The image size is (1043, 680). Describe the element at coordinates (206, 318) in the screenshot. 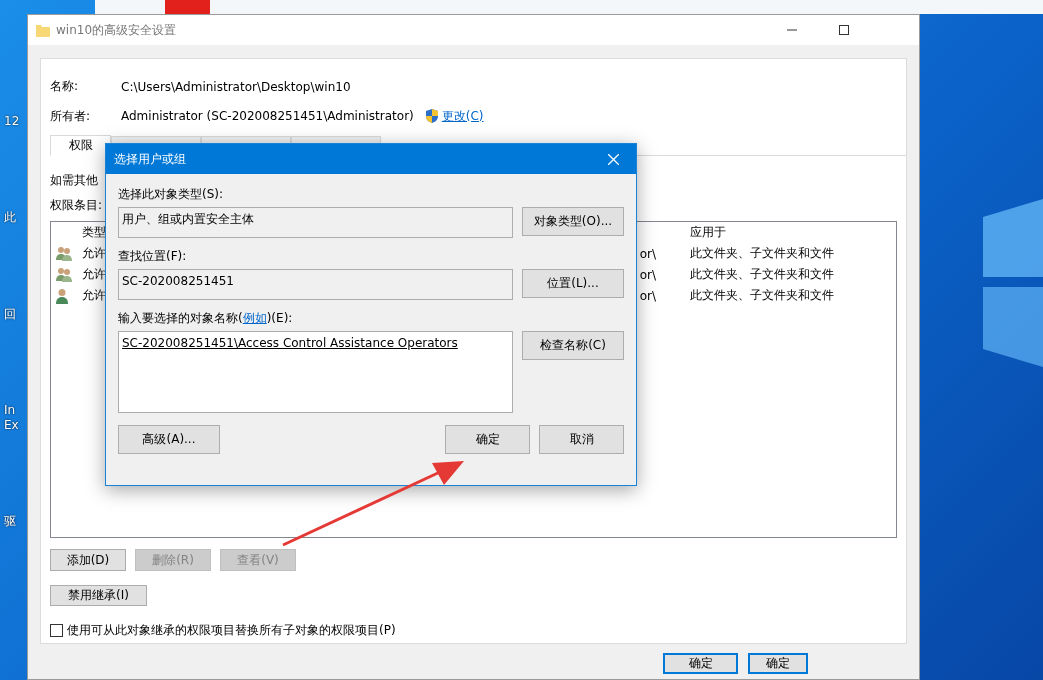

I see `field-label: 输入要选择的对象名称(例如)(E):` at that location.